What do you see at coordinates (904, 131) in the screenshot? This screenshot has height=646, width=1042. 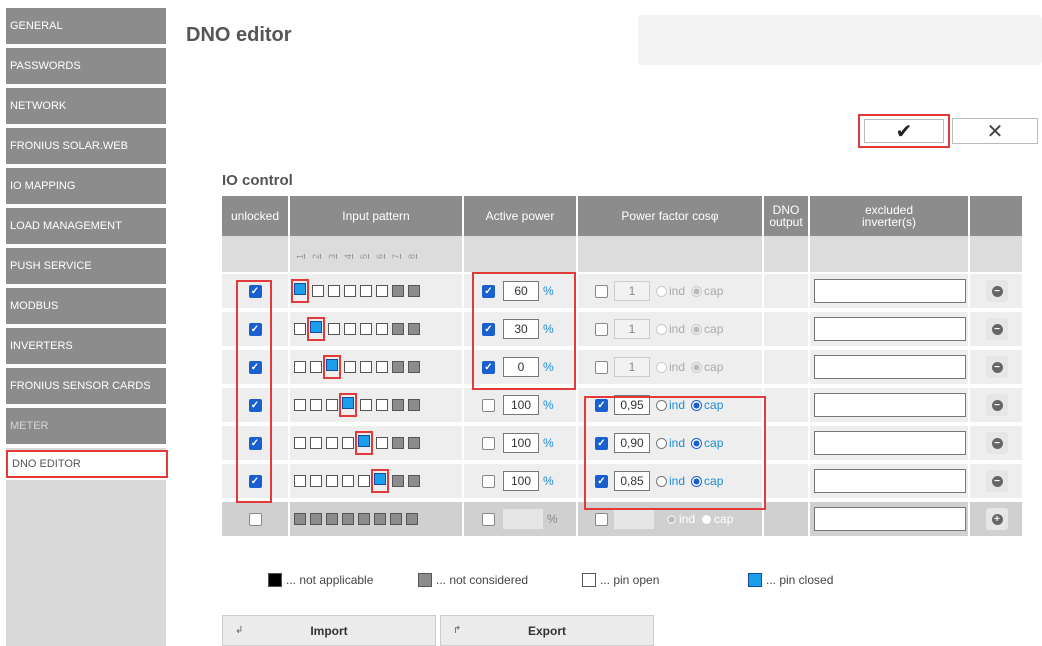 I see `confirm-button: ✔` at bounding box center [904, 131].